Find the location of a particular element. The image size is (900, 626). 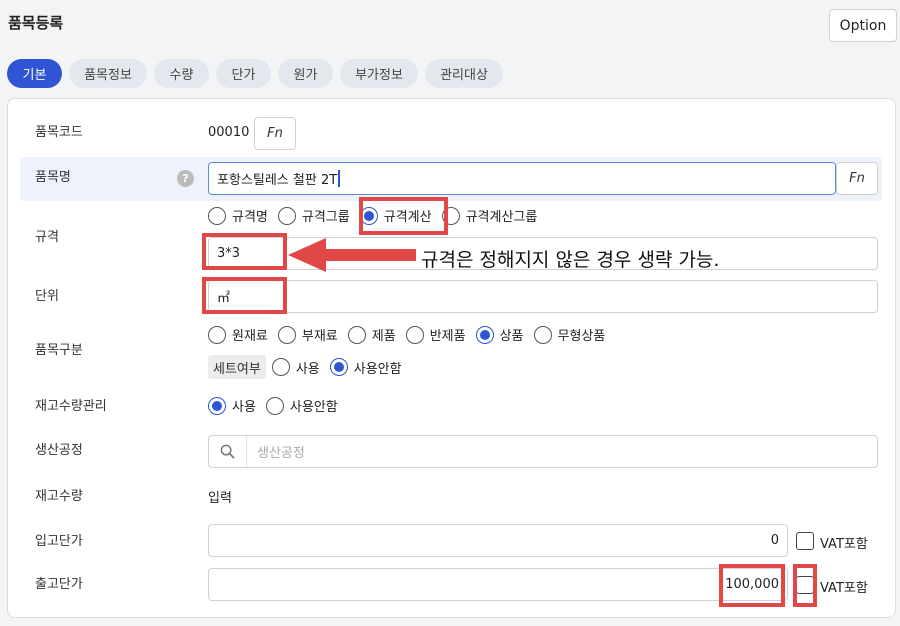

stock-mgmt-radio-group: 사용 사용안함 is located at coordinates (278, 405).